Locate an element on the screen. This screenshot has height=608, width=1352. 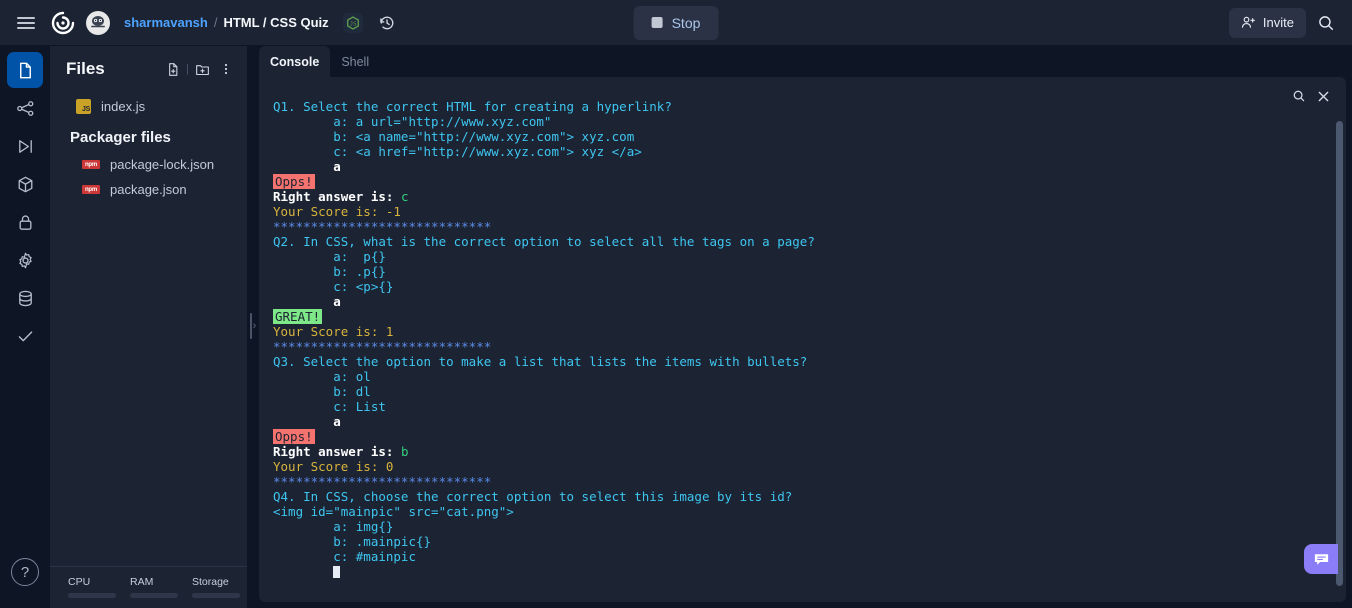
file-item-index-js: JS index.js is located at coordinates (148, 106).